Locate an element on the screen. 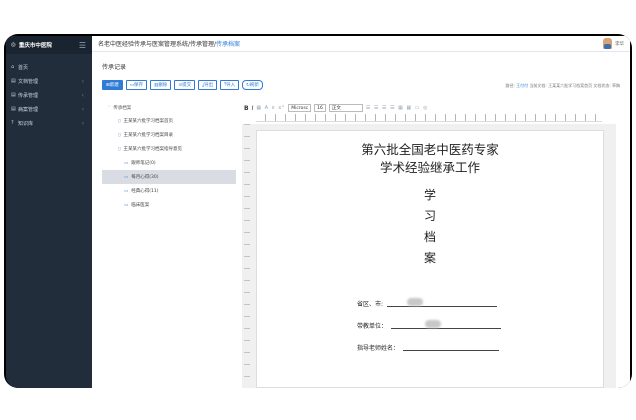 The width and height of the screenshot is (636, 420). caret-down-icon: ˅ is located at coordinates (109, 108).